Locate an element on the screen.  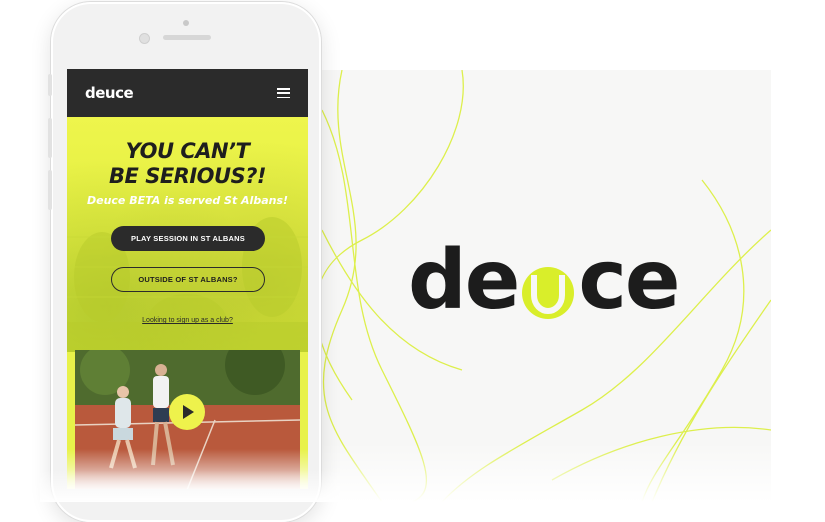
phone-fade is located at coordinates (190, 486).